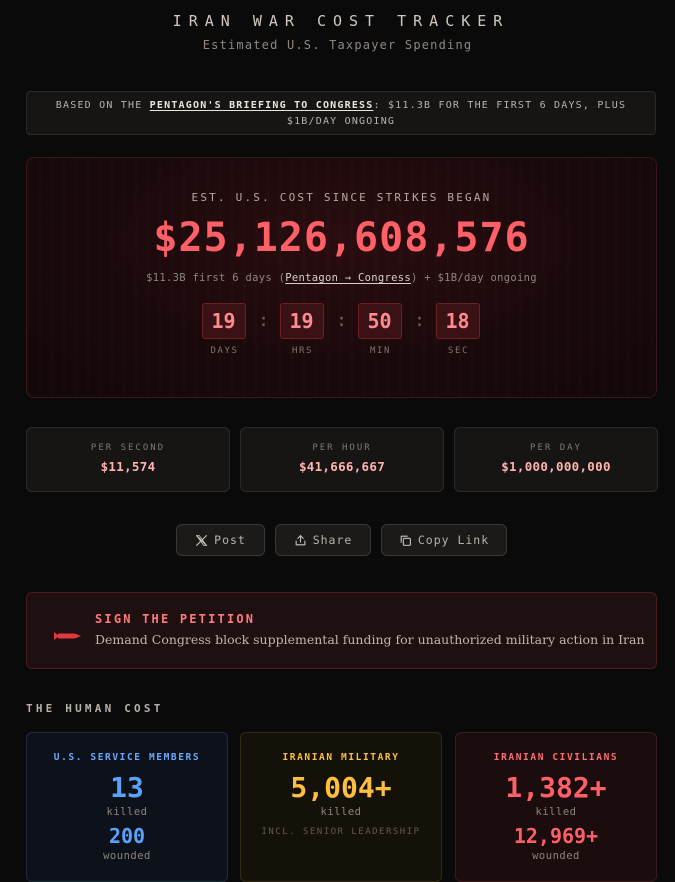 This screenshot has height=882, width=675. I want to click on rate-value: $11,574, so click(128, 466).